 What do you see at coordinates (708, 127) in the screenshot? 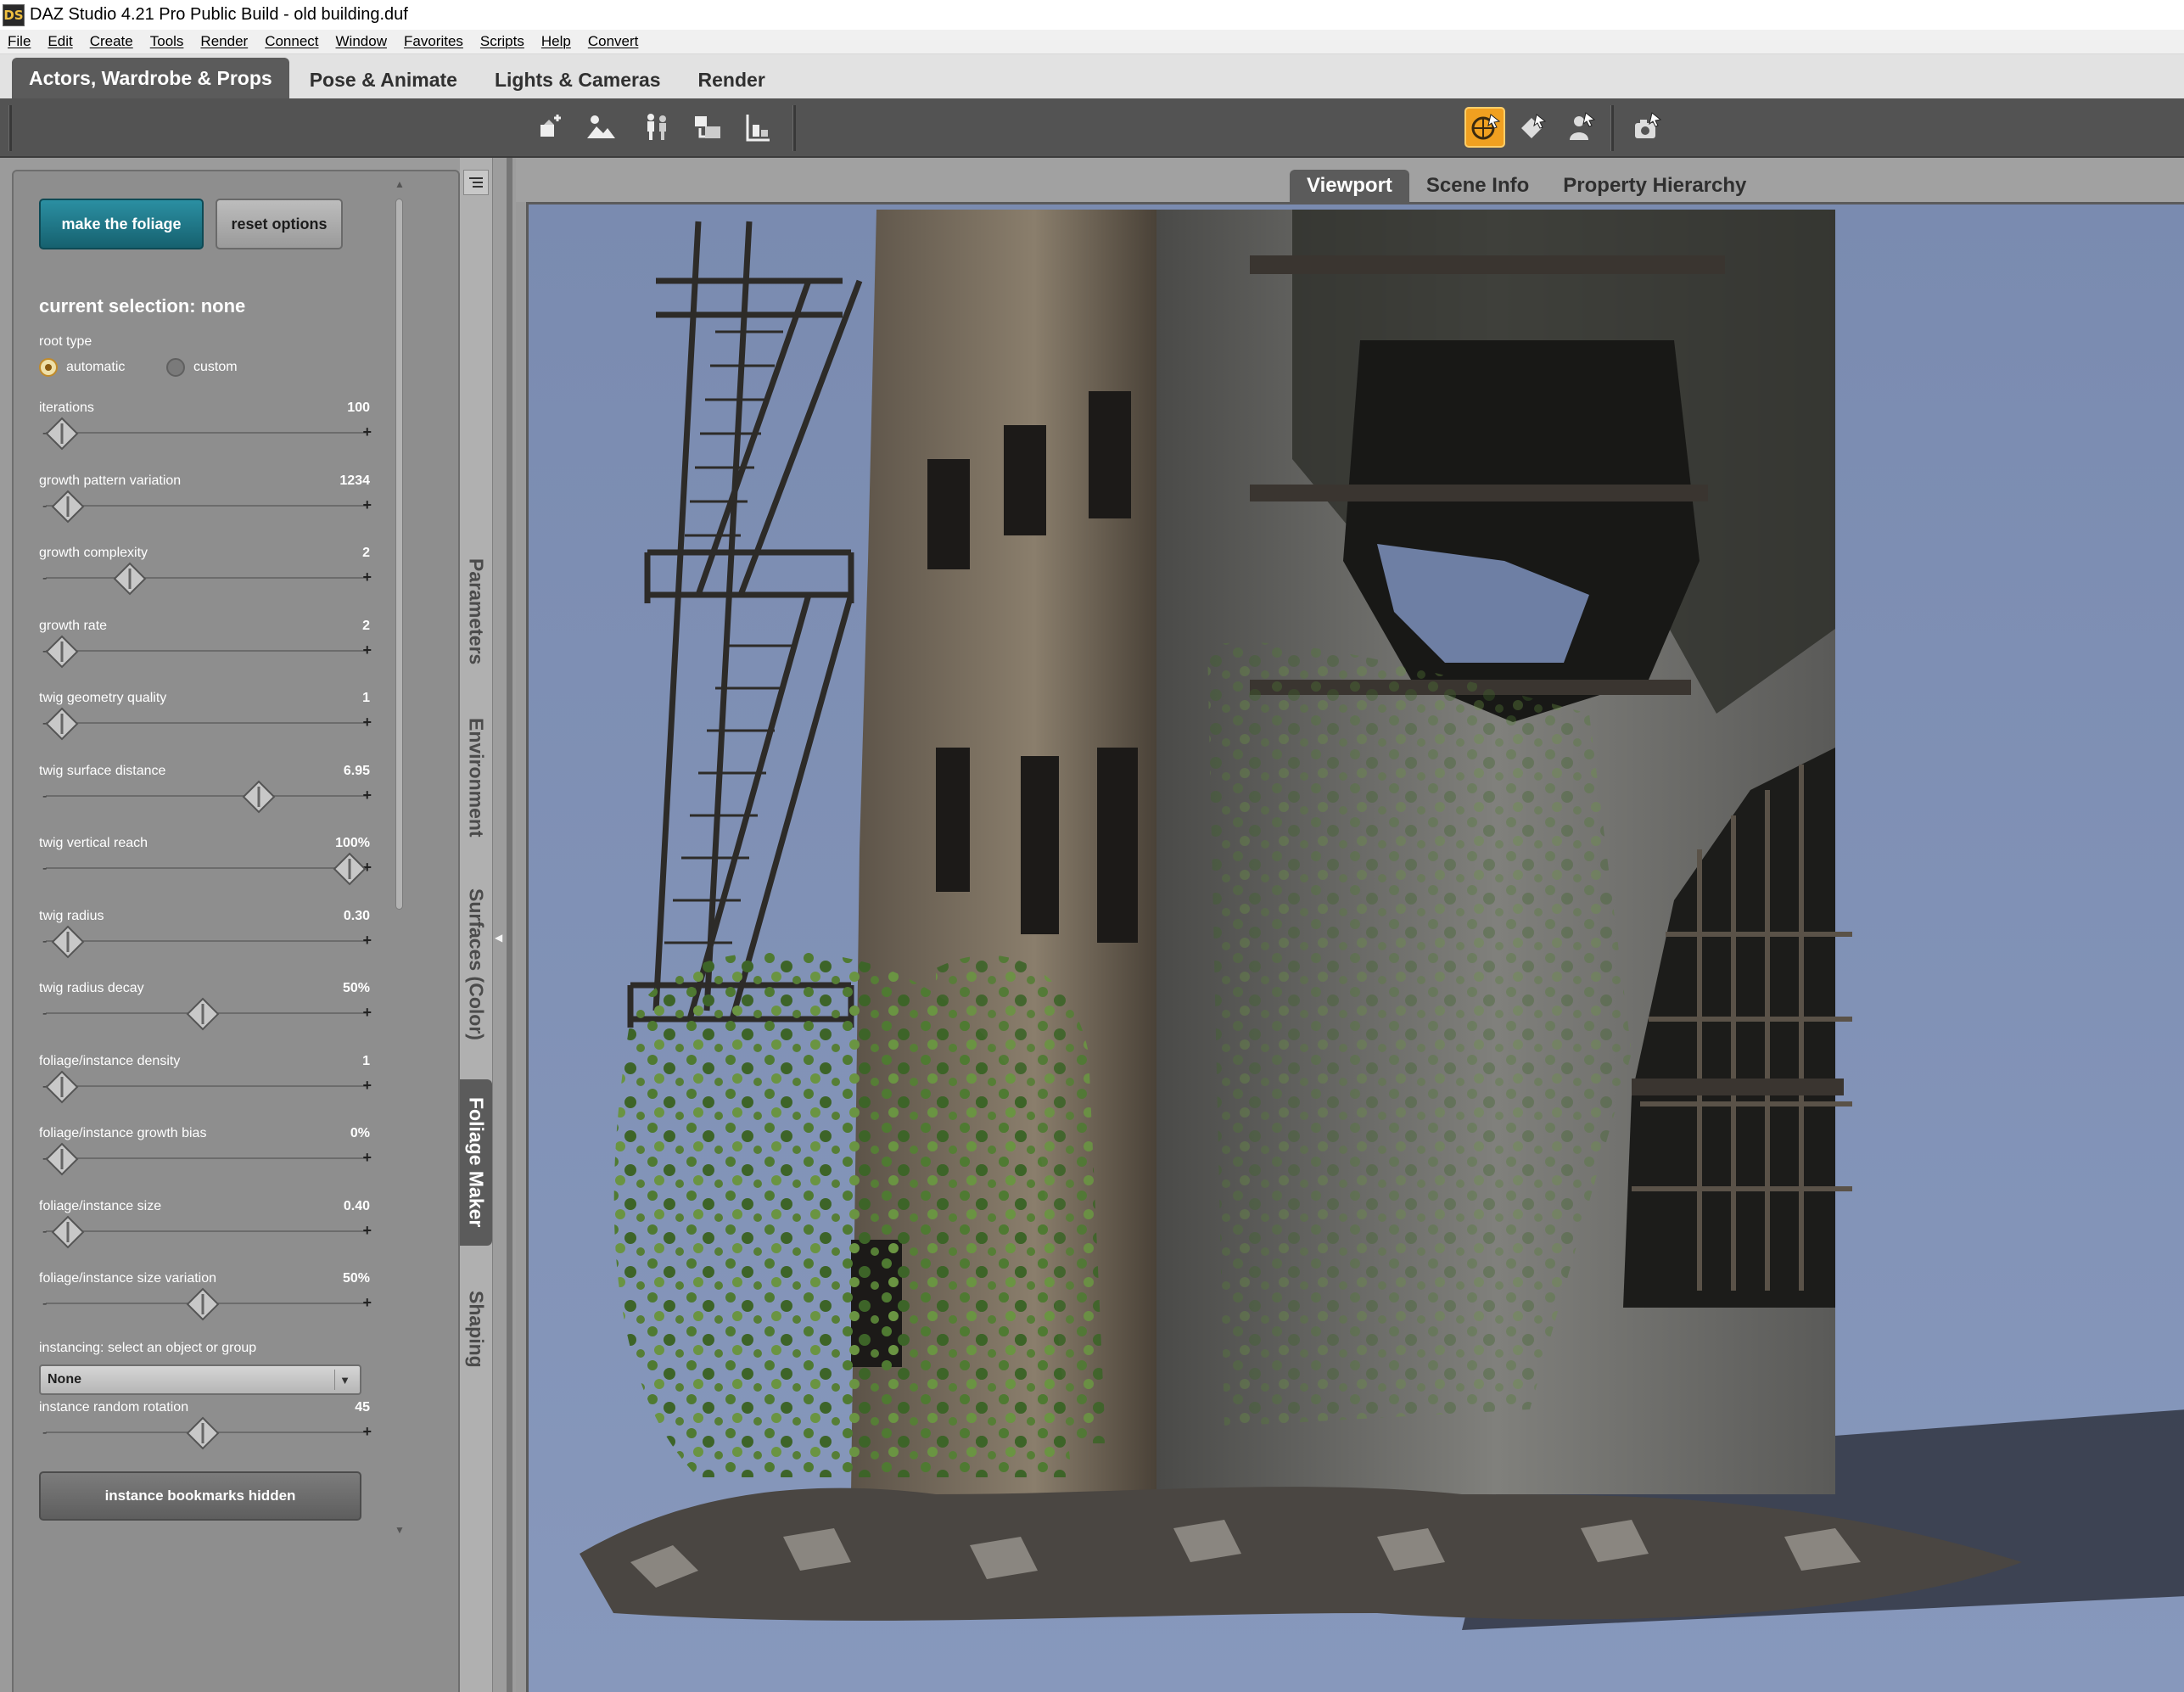
I see `scene-import-button` at bounding box center [708, 127].